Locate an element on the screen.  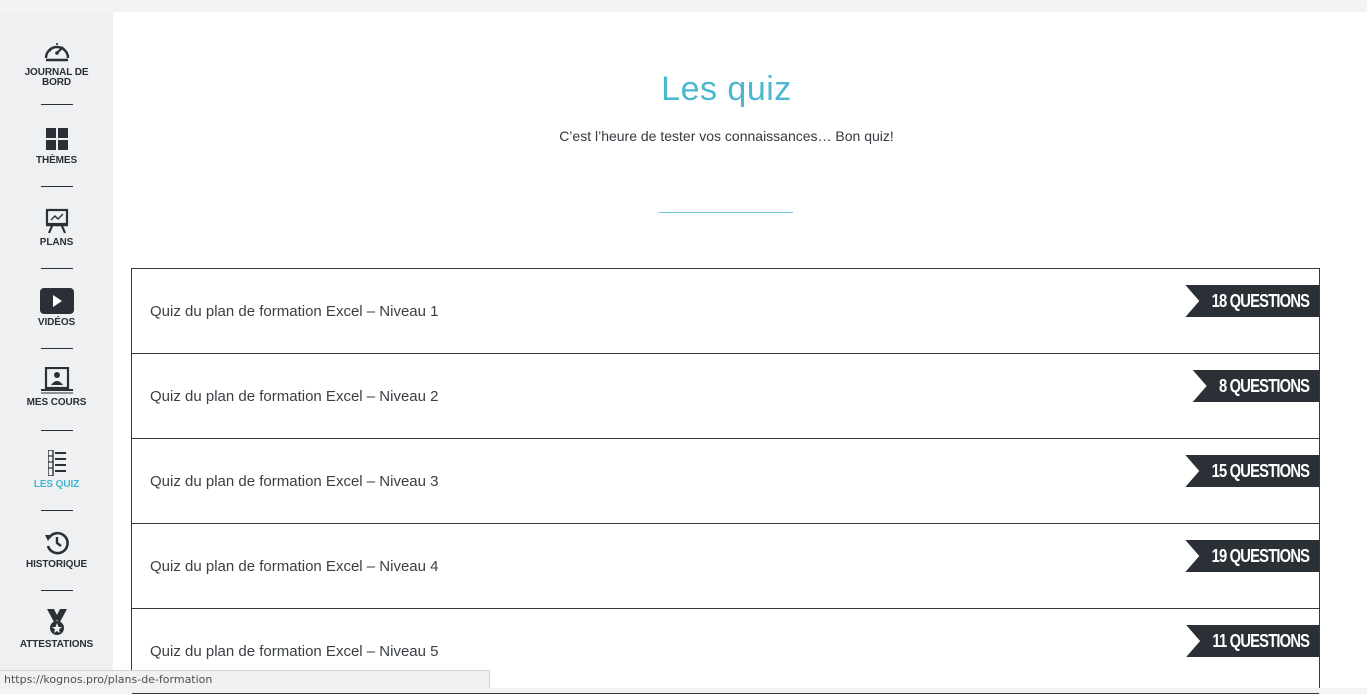
sidebar-item-attestations: ATTESTATIONS is located at coordinates (56, 628).